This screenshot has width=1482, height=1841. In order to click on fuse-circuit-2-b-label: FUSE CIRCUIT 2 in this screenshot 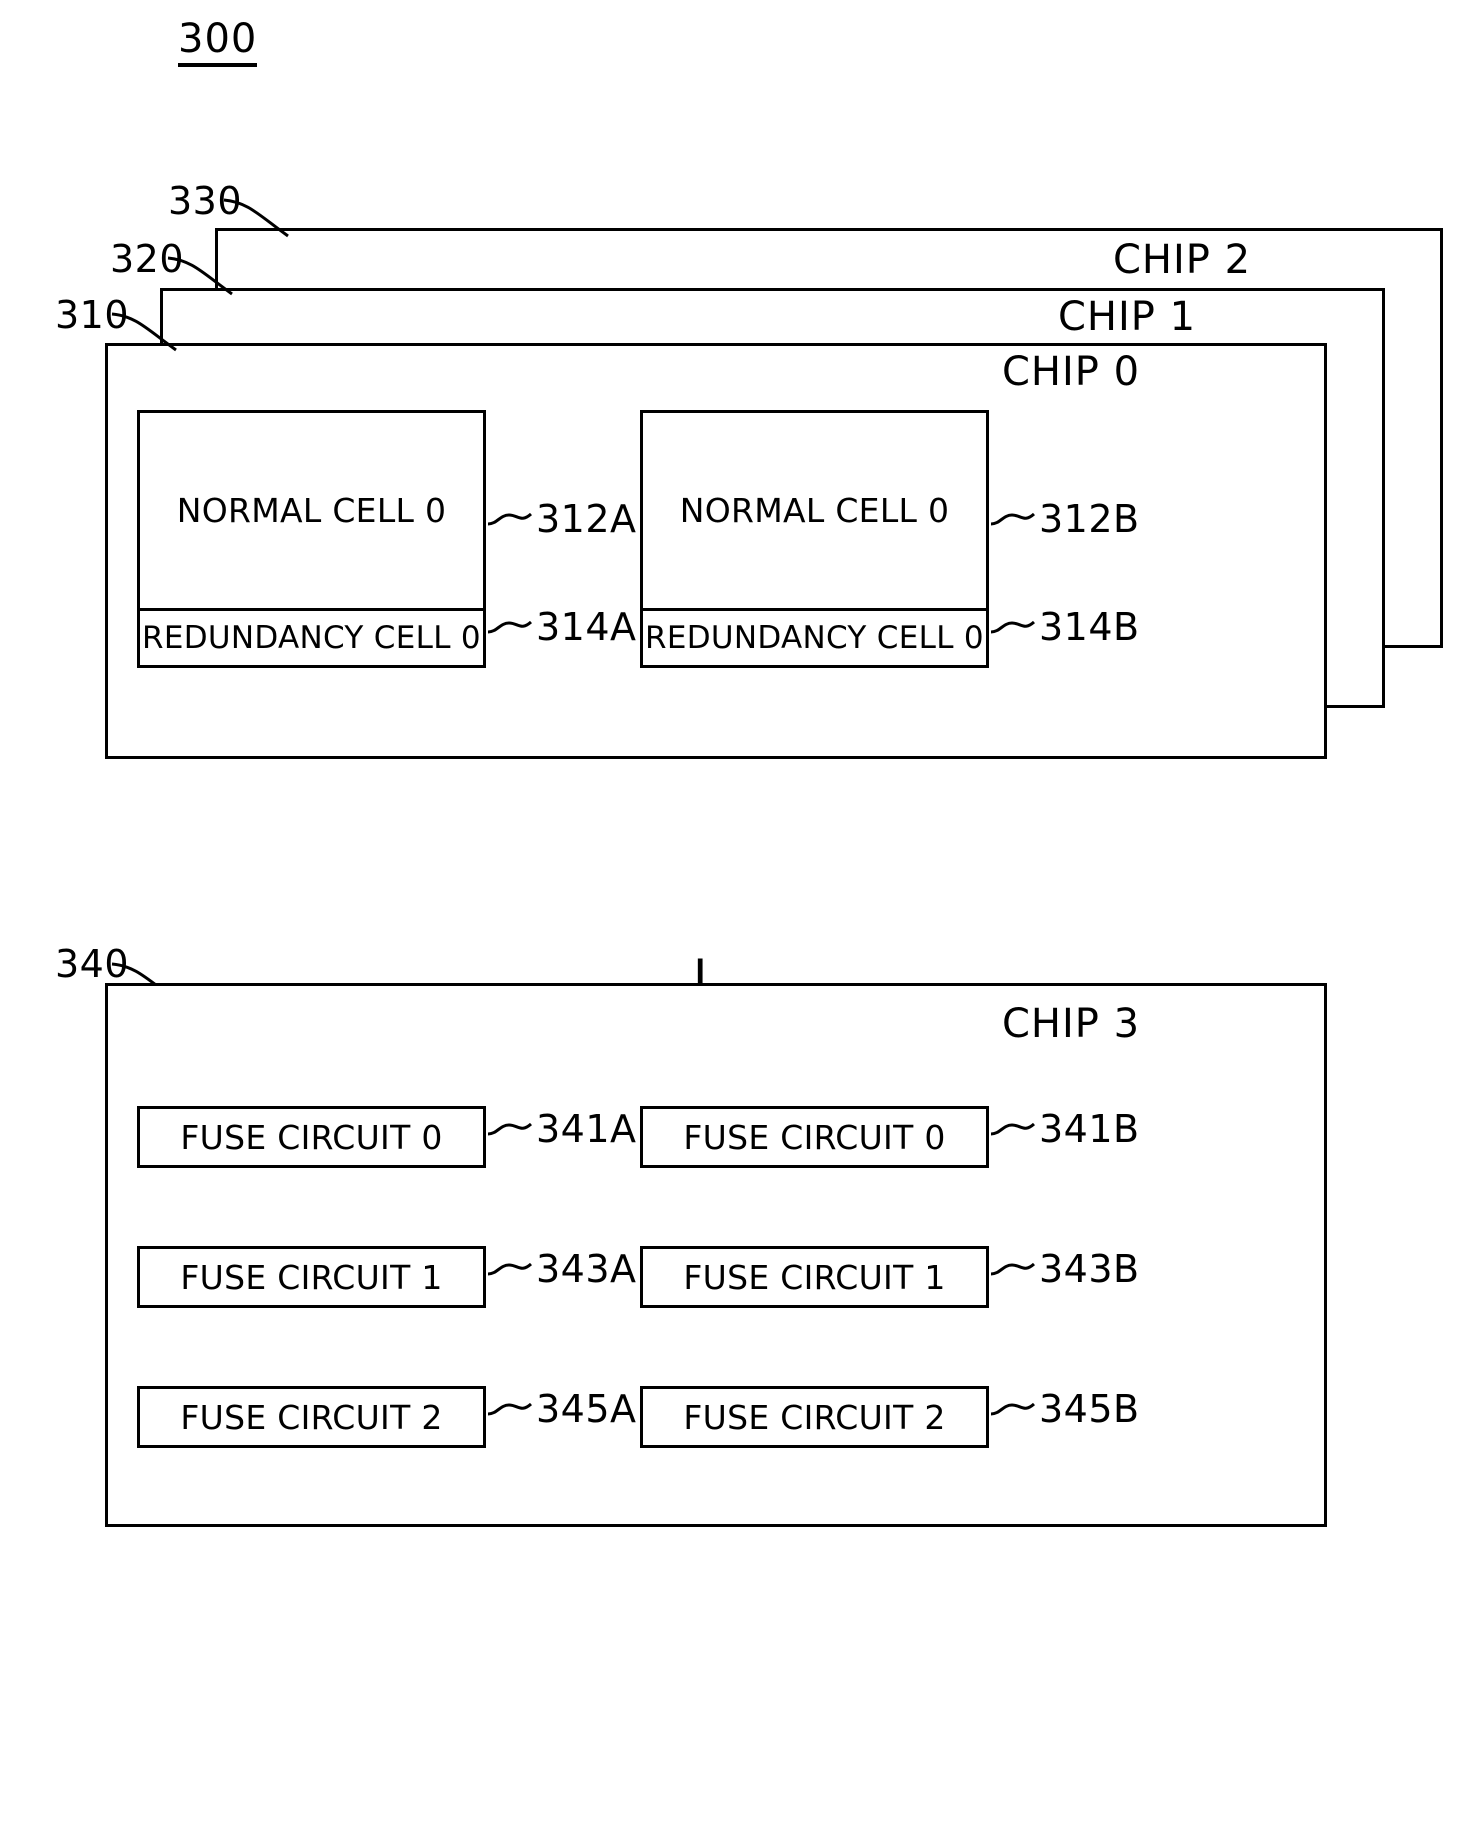, I will do `click(814, 1417)`.